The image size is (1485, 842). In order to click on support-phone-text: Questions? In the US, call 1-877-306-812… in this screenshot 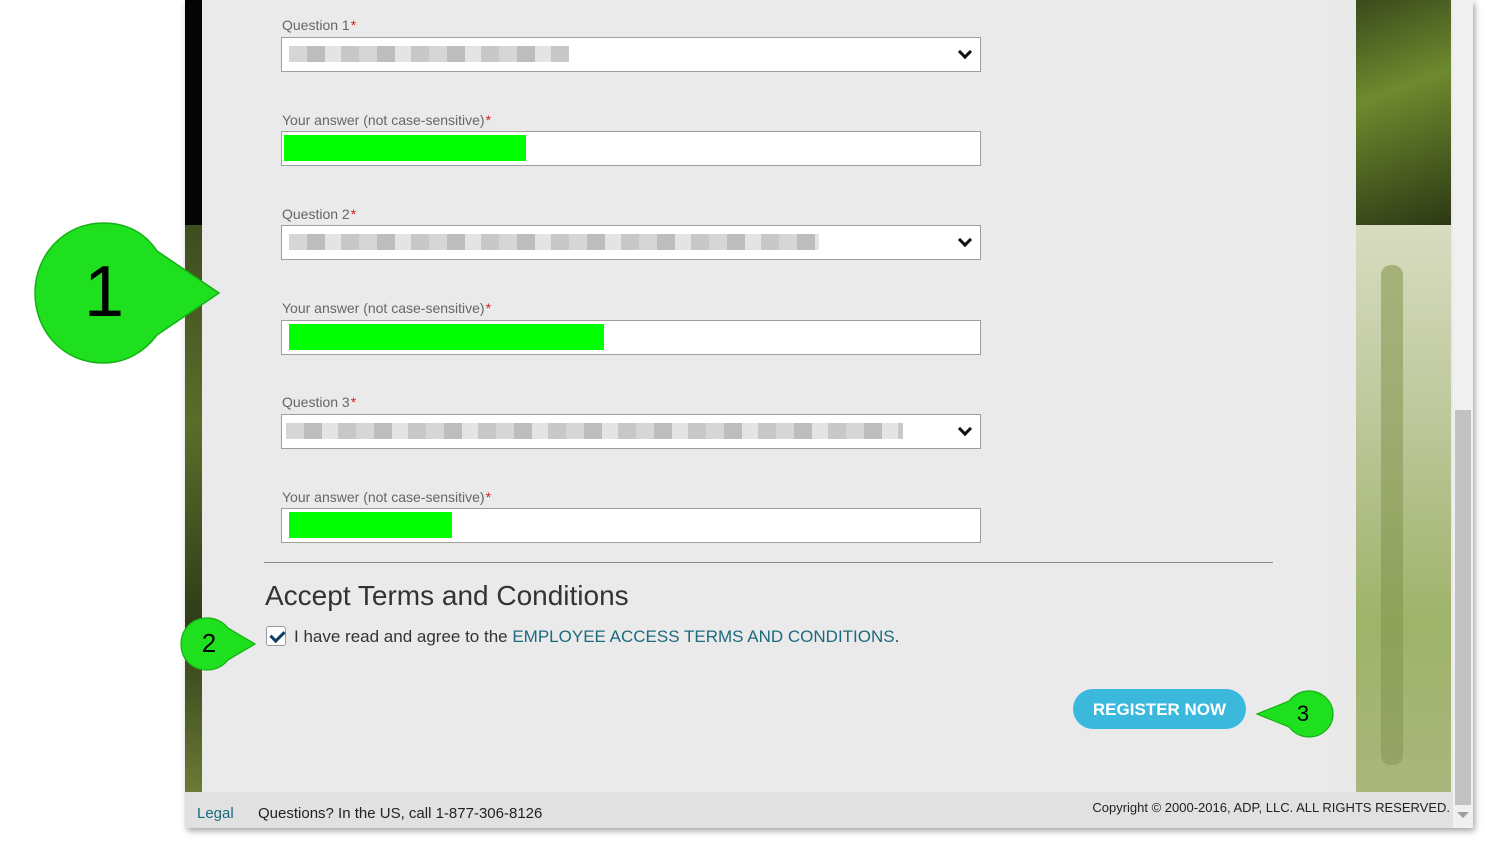, I will do `click(400, 813)`.